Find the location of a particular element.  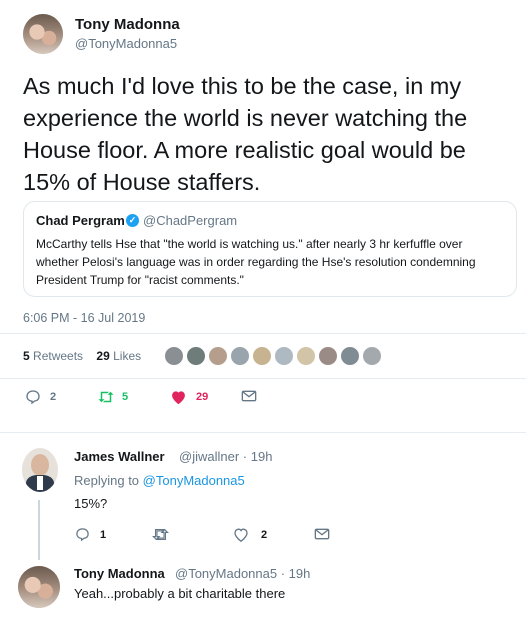

tweet-timestamp: 6:06 PM - 16 Jul 2019 is located at coordinates (84, 318).